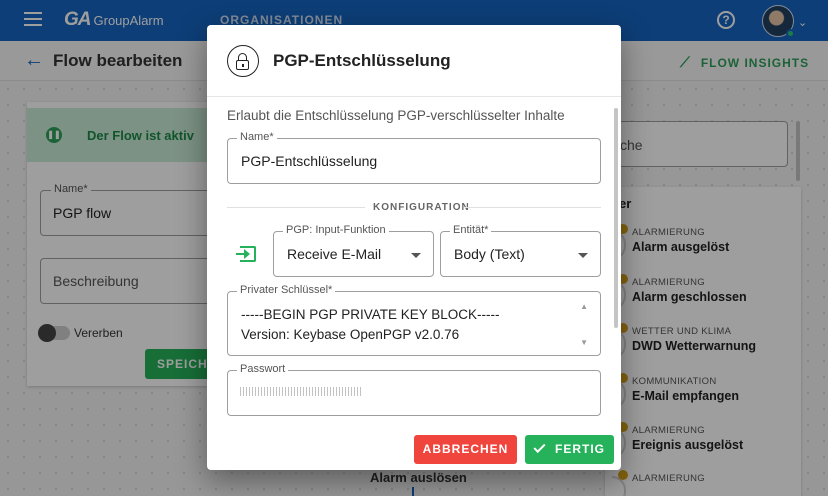  What do you see at coordinates (465, 449) in the screenshot?
I see `cancel-button: ABBRECHEN` at bounding box center [465, 449].